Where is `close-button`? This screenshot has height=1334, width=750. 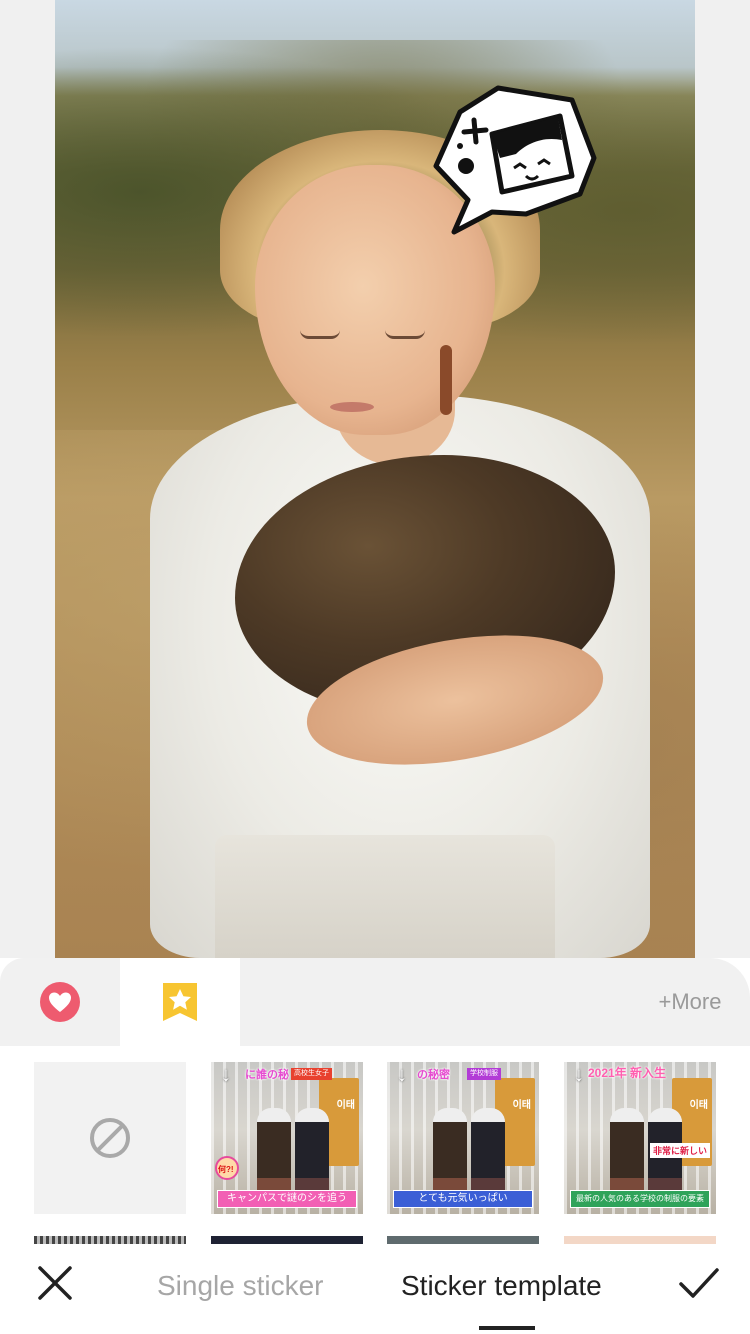 close-button is located at coordinates (55, 1283).